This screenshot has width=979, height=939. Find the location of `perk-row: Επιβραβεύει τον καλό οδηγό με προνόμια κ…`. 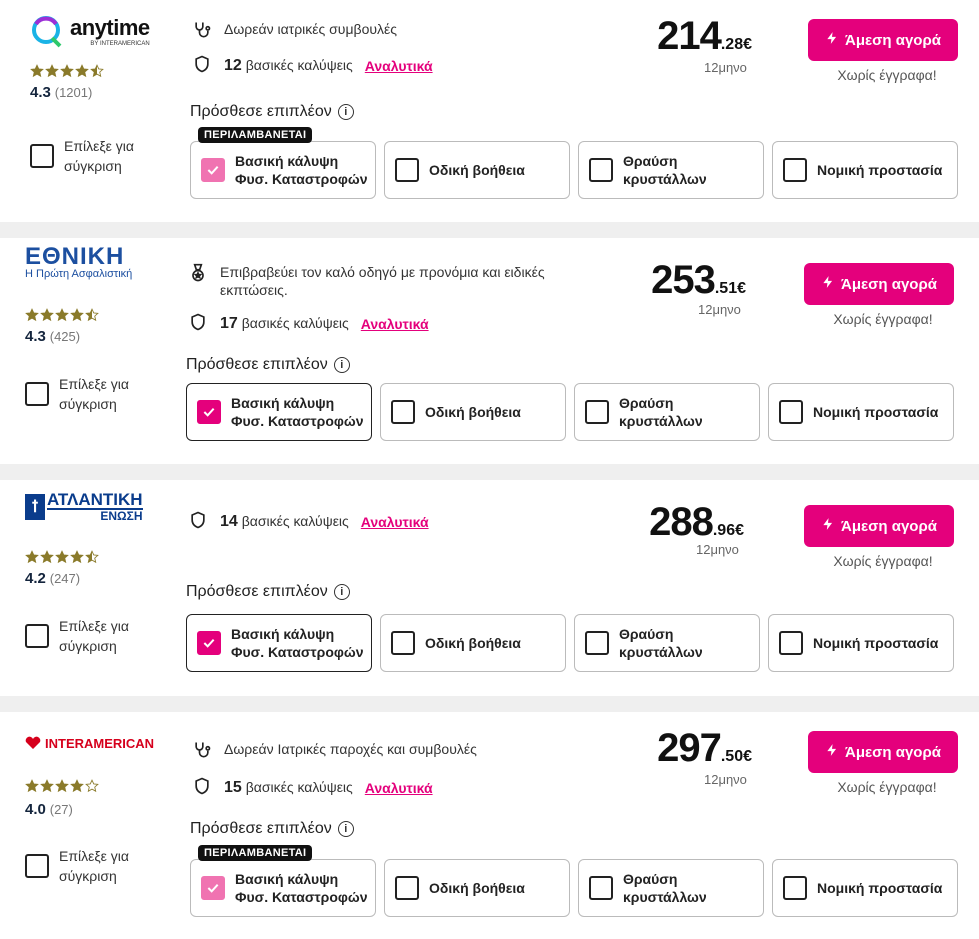

perk-row: Επιβραβεύει τον καλό οδηγό με προνόμια κ… is located at coordinates (388, 281).